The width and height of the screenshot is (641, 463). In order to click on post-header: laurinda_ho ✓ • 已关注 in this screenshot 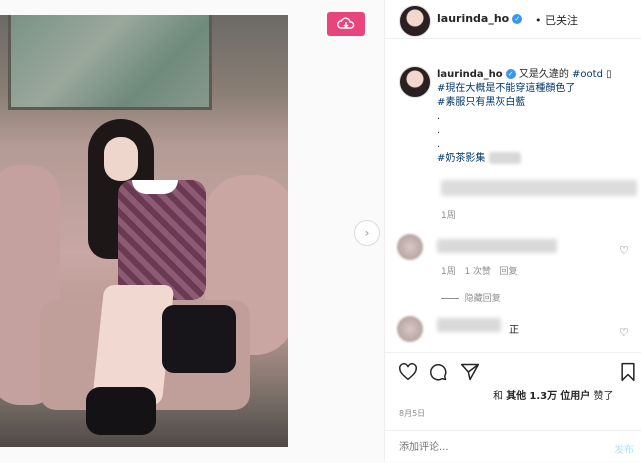, I will do `click(513, 19)`.